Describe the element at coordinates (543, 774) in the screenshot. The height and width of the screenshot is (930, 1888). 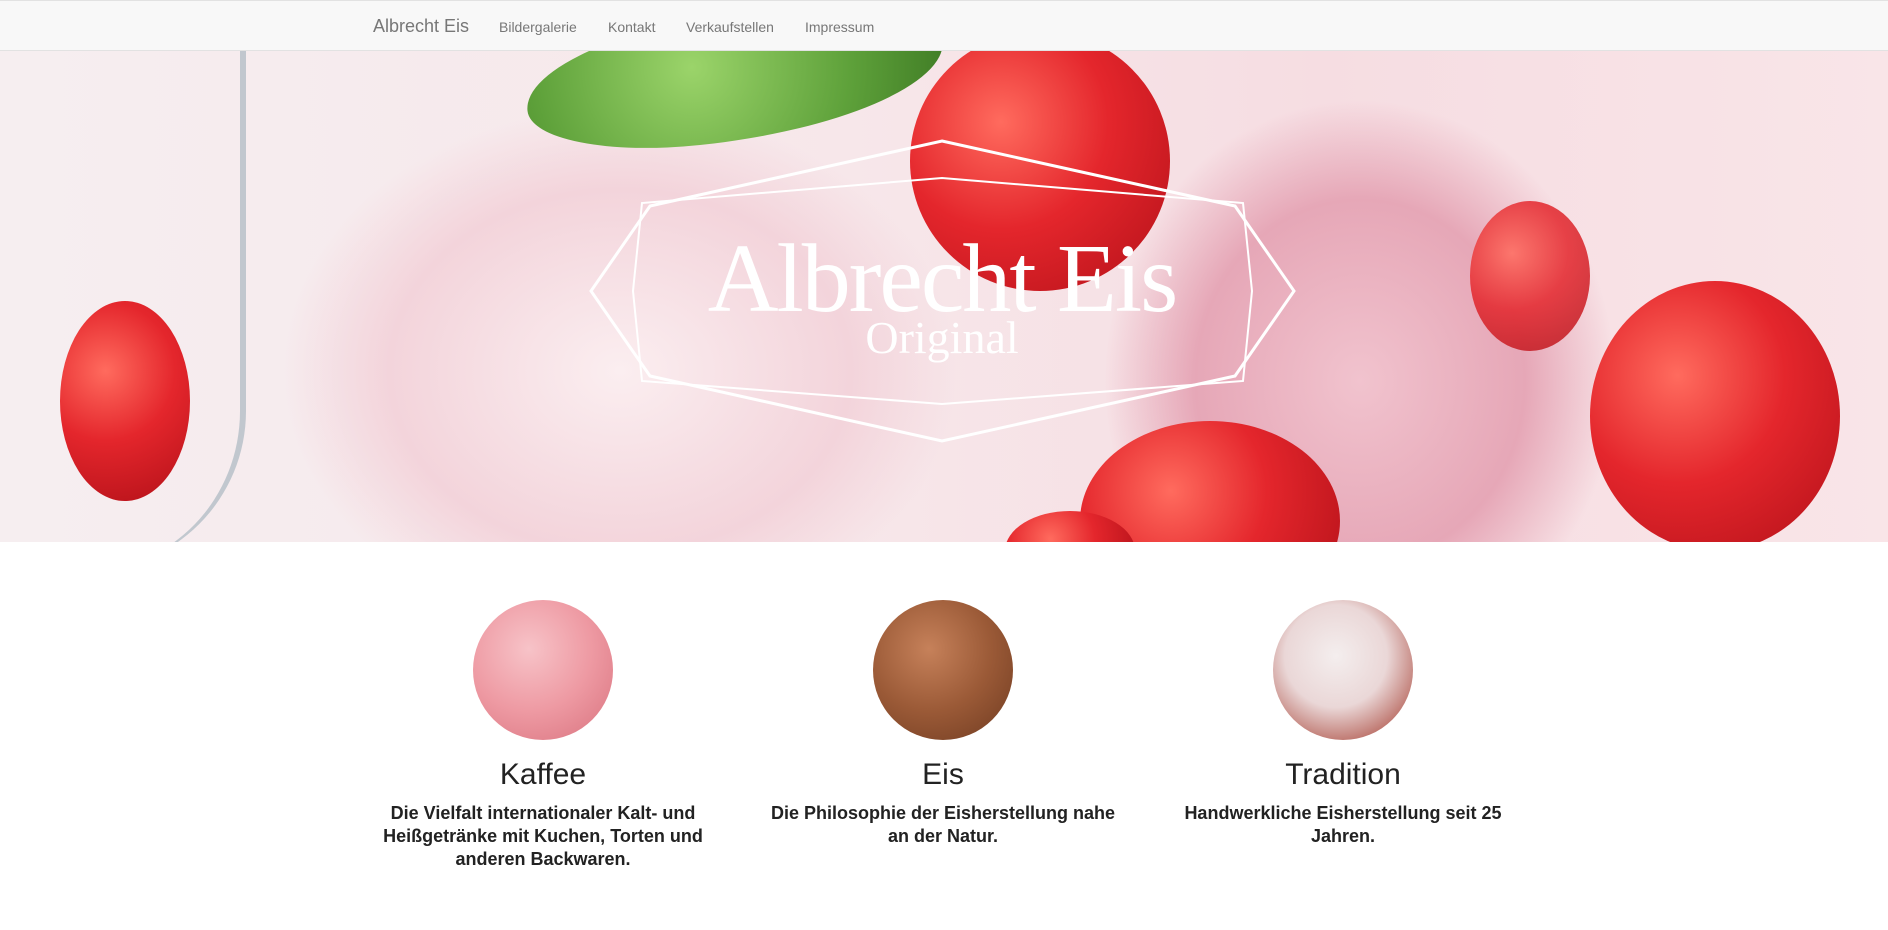
I see `feature-title: Kaffee` at that location.